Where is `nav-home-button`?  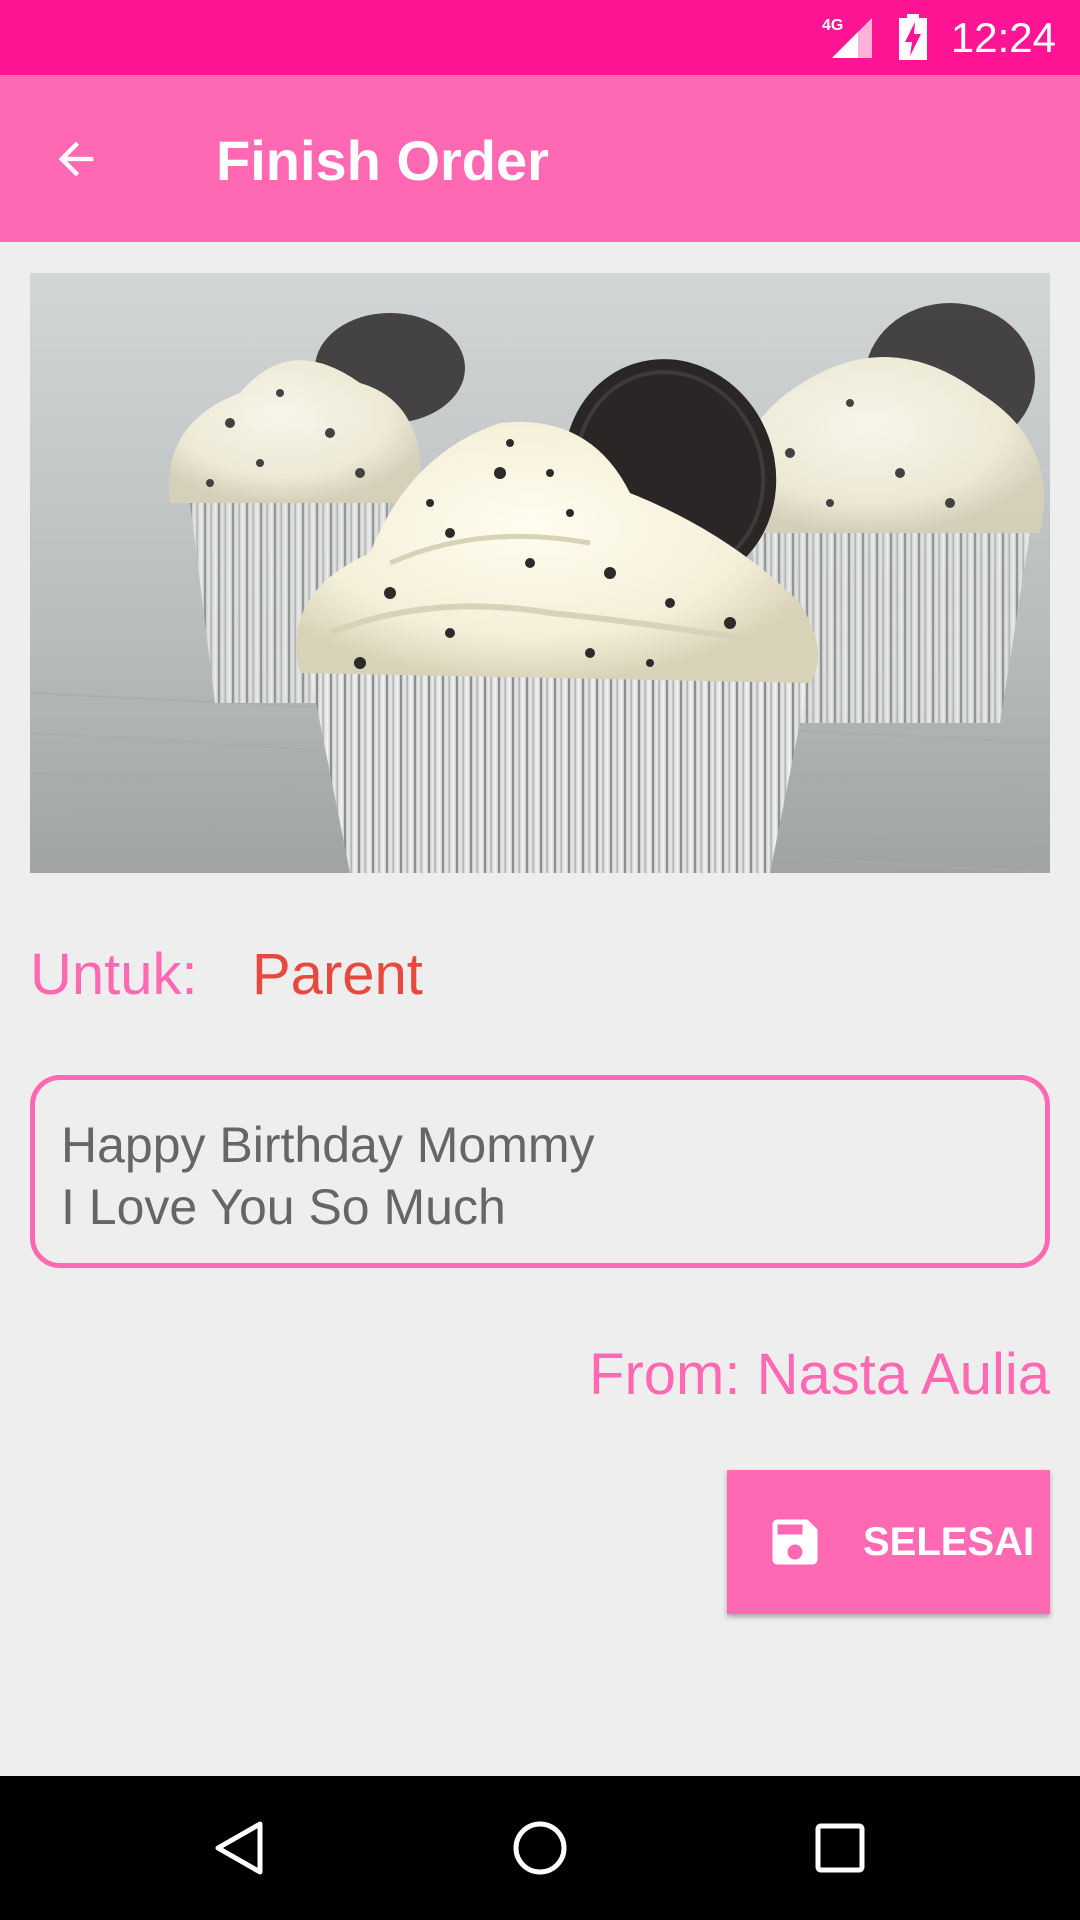
nav-home-button is located at coordinates (540, 1848).